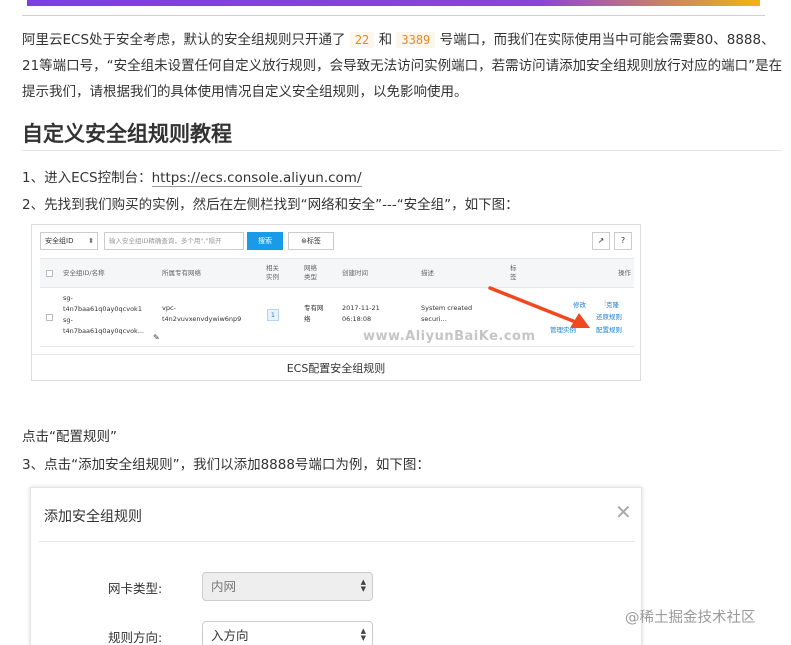  I want to click on dialog-title: 添加安全组规则, so click(93, 517).